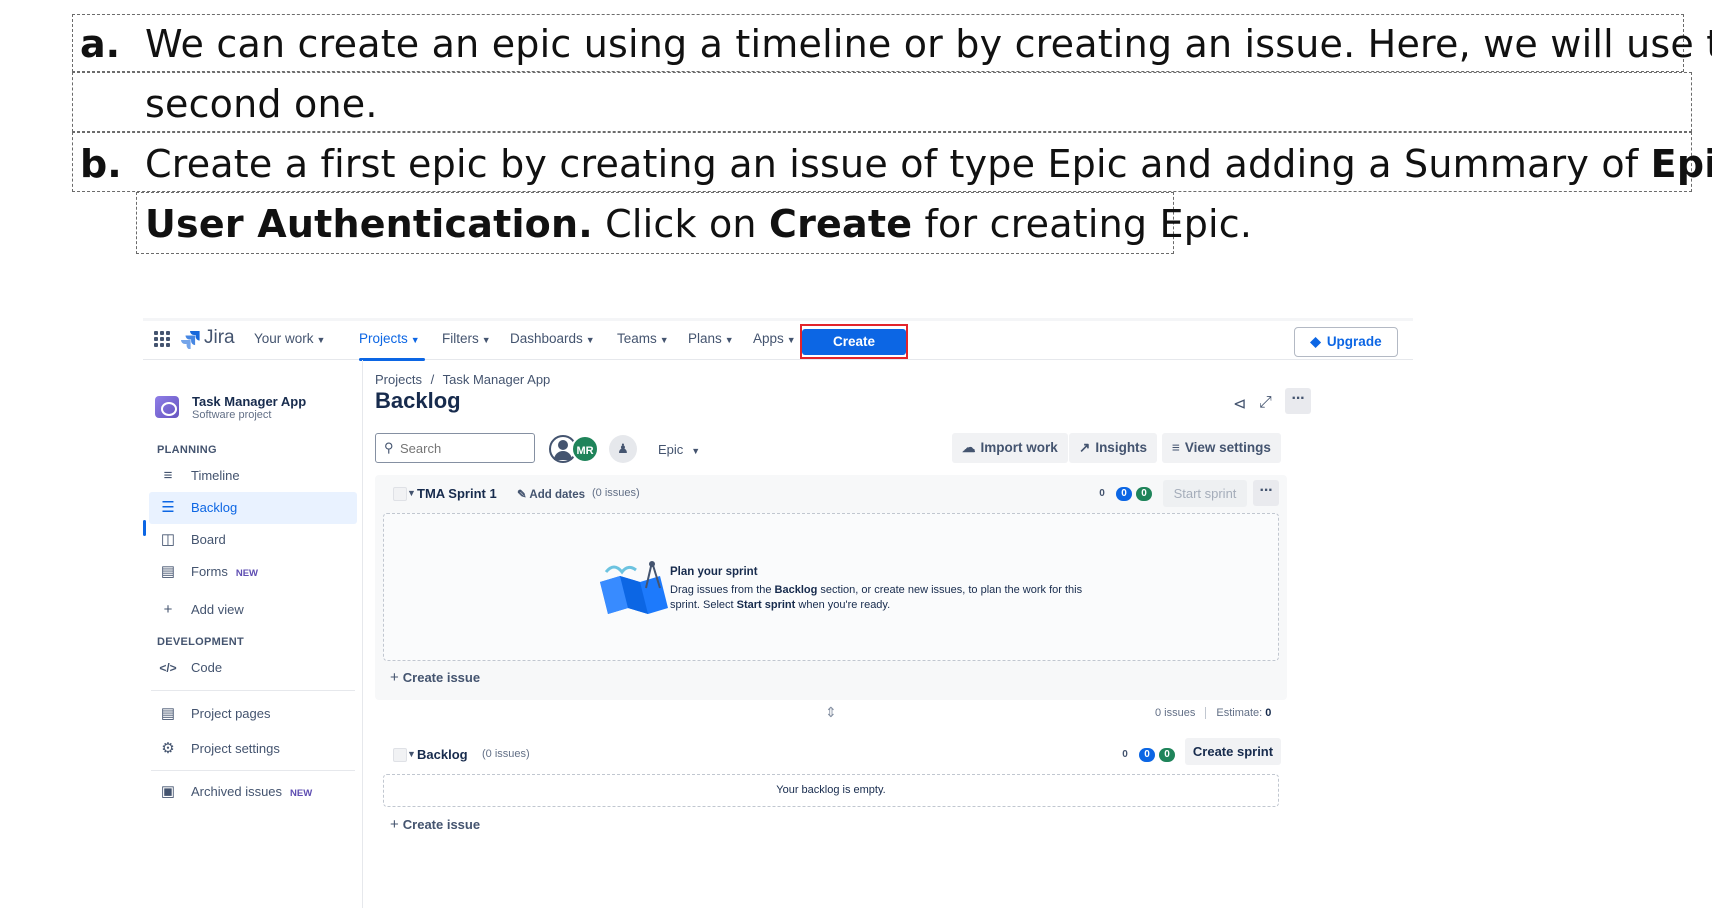 This screenshot has height=908, width=1712. What do you see at coordinates (643, 338) in the screenshot?
I see `nav-teams: Teams ▼` at bounding box center [643, 338].